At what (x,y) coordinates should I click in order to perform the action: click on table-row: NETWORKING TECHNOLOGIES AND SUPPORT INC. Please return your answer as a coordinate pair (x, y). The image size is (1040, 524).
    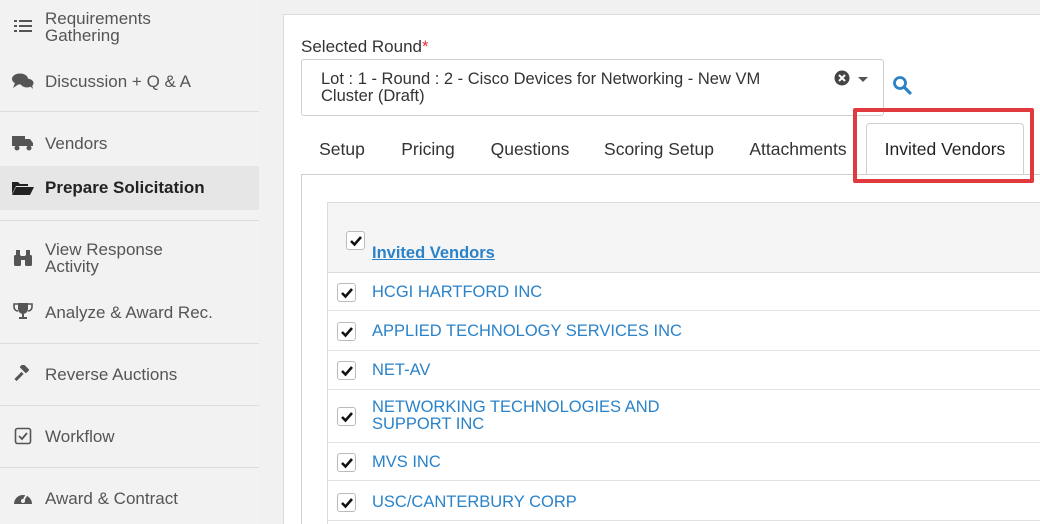
    Looking at the image, I should click on (684, 416).